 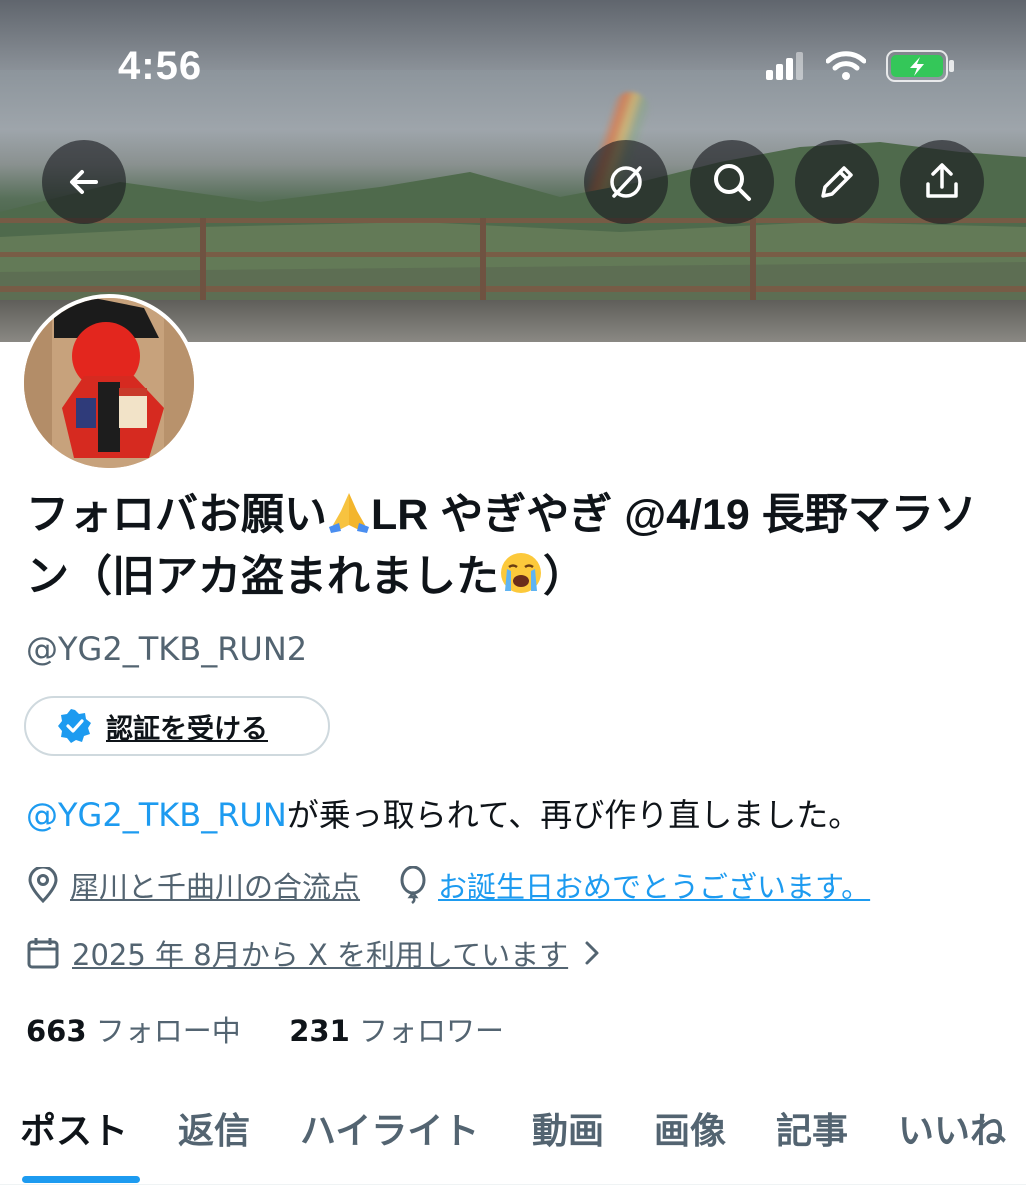 What do you see at coordinates (784, 66) in the screenshot?
I see `cellular-signal-icon` at bounding box center [784, 66].